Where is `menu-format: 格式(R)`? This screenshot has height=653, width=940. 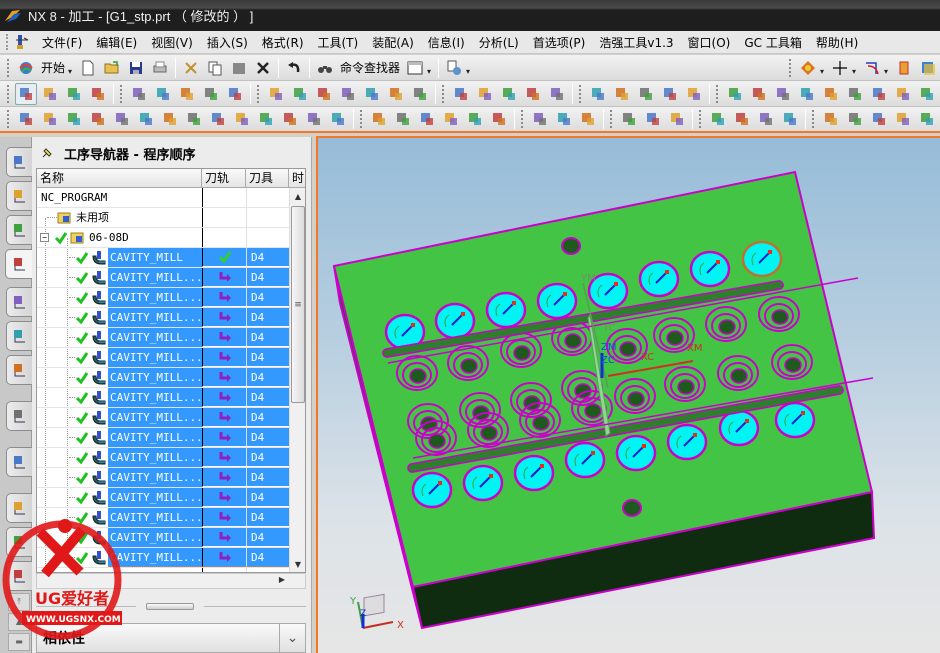
menu-format: 格式(R) is located at coordinates (284, 42).